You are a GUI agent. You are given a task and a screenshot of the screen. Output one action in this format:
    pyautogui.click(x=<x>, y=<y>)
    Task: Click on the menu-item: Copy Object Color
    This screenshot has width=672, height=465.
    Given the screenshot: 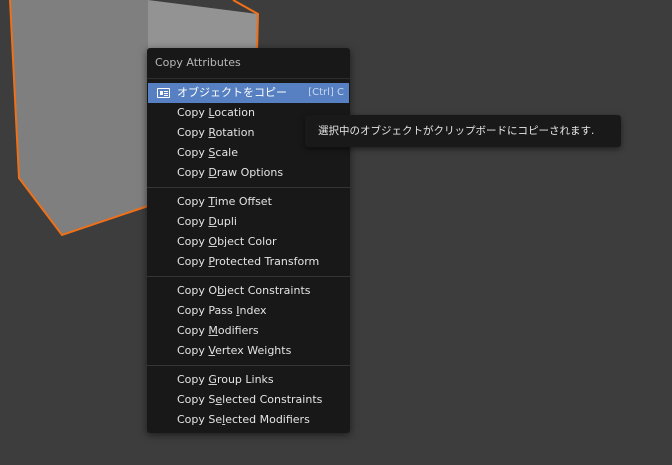 What is the action you would take?
    pyautogui.click(x=248, y=242)
    